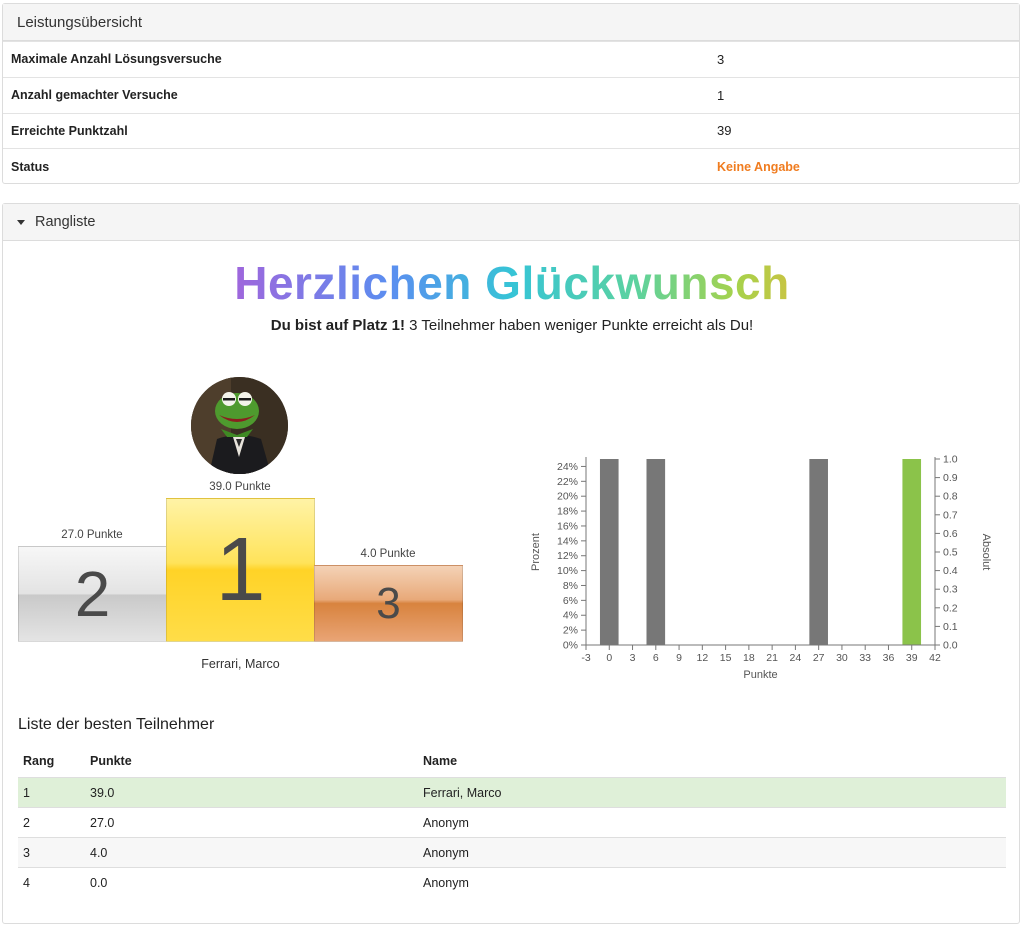  What do you see at coordinates (796, 658) in the screenshot?
I see `x-tick-label: 24` at bounding box center [796, 658].